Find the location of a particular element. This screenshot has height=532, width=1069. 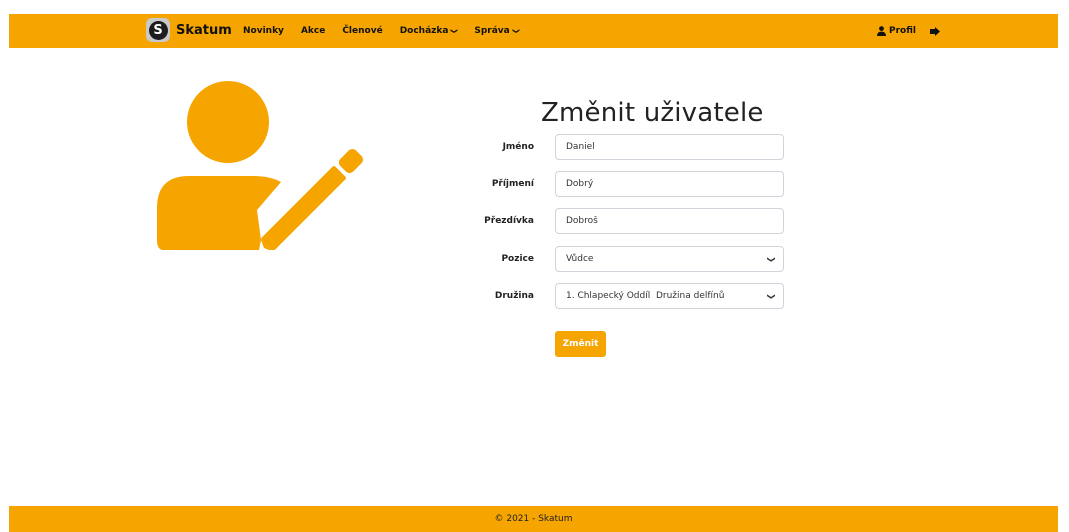

nav-item-label: Akce is located at coordinates (313, 31).